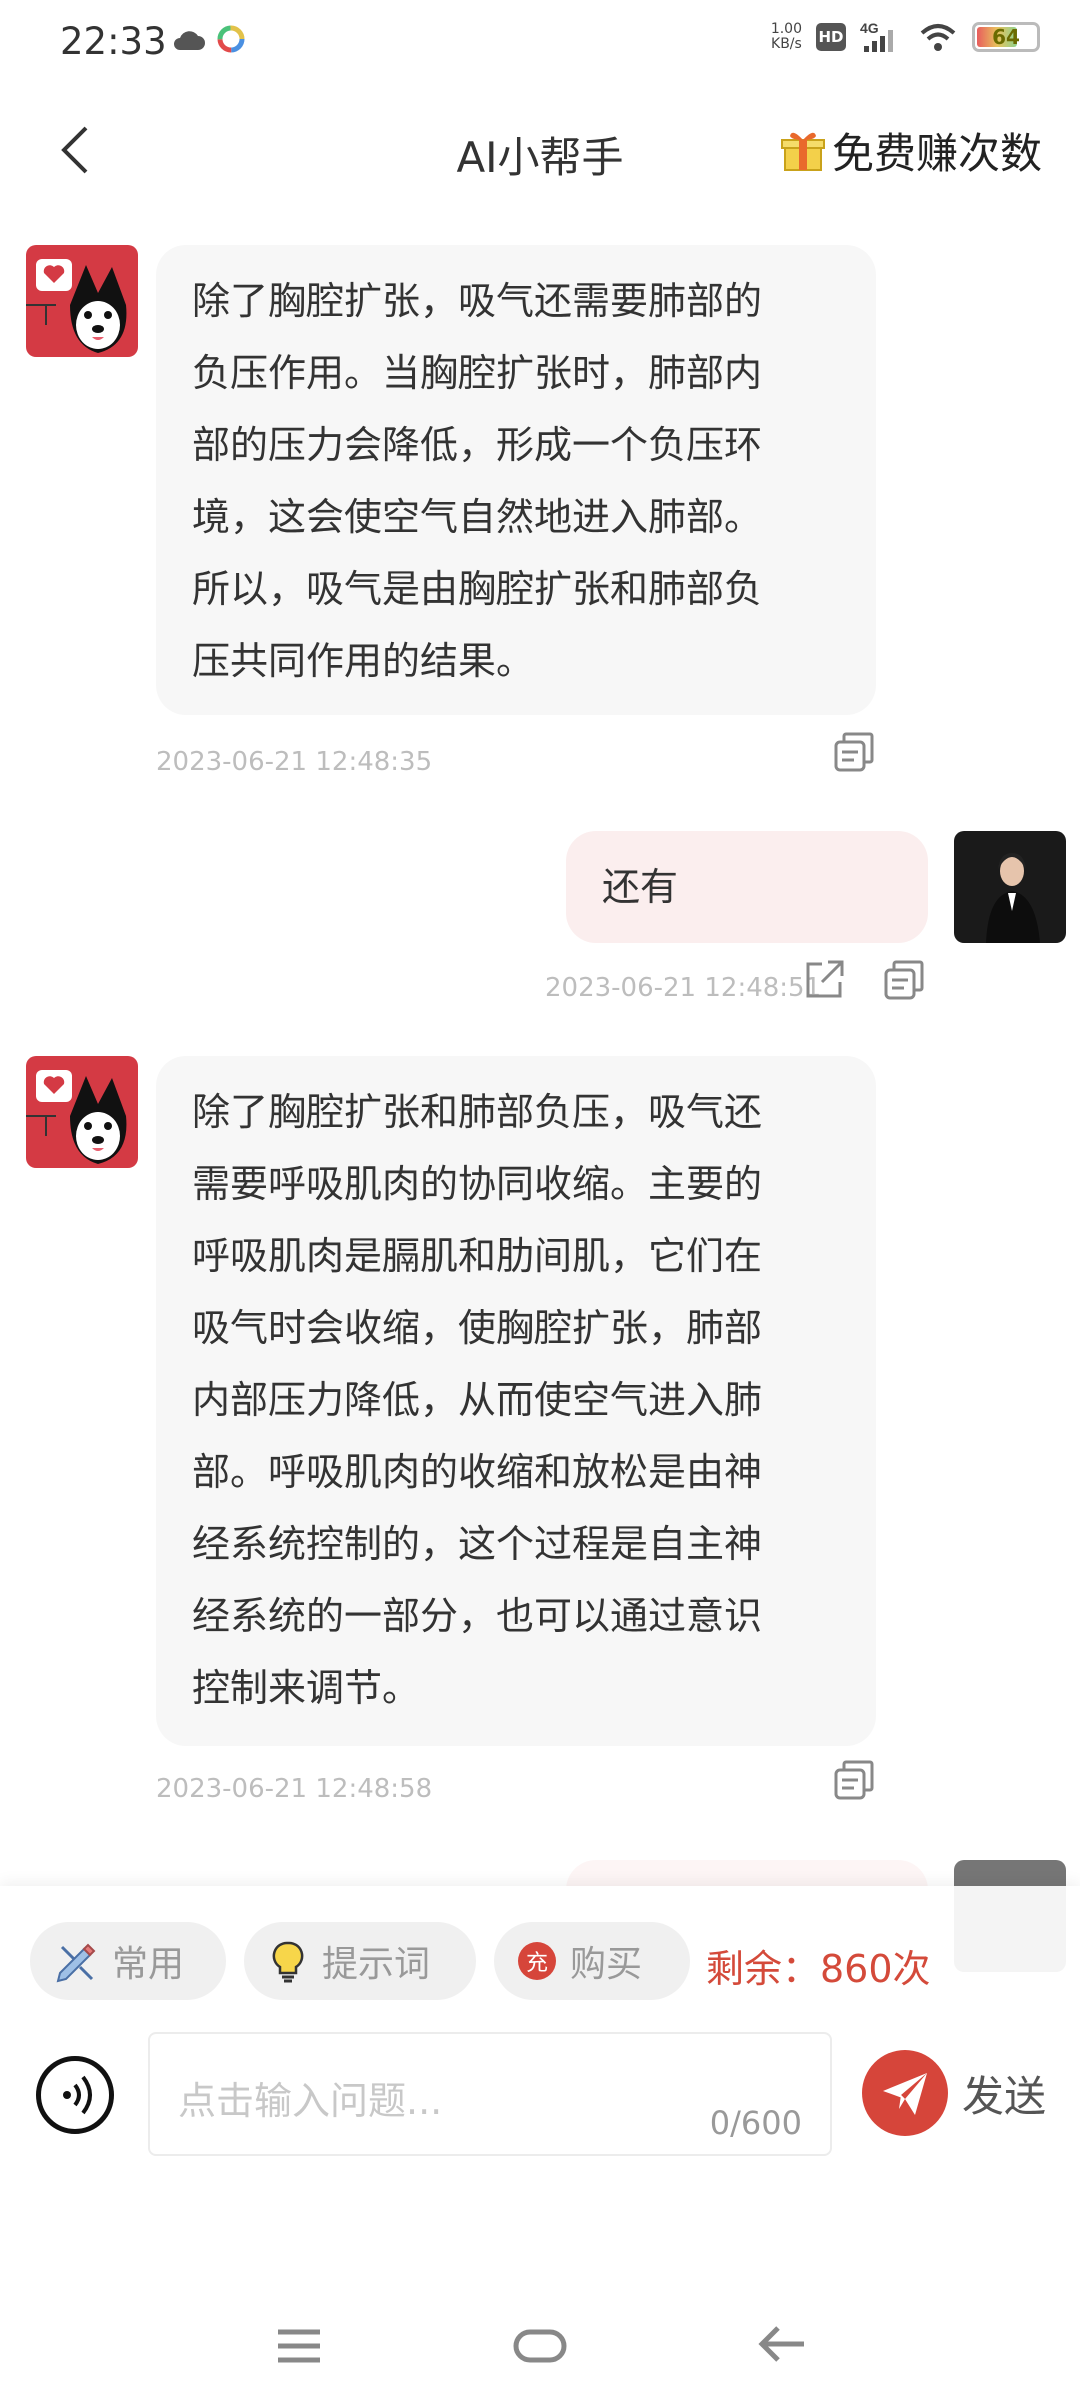 Image resolution: width=1080 pixels, height=2400 pixels. I want to click on back-nav-icon, so click(782, 2344).